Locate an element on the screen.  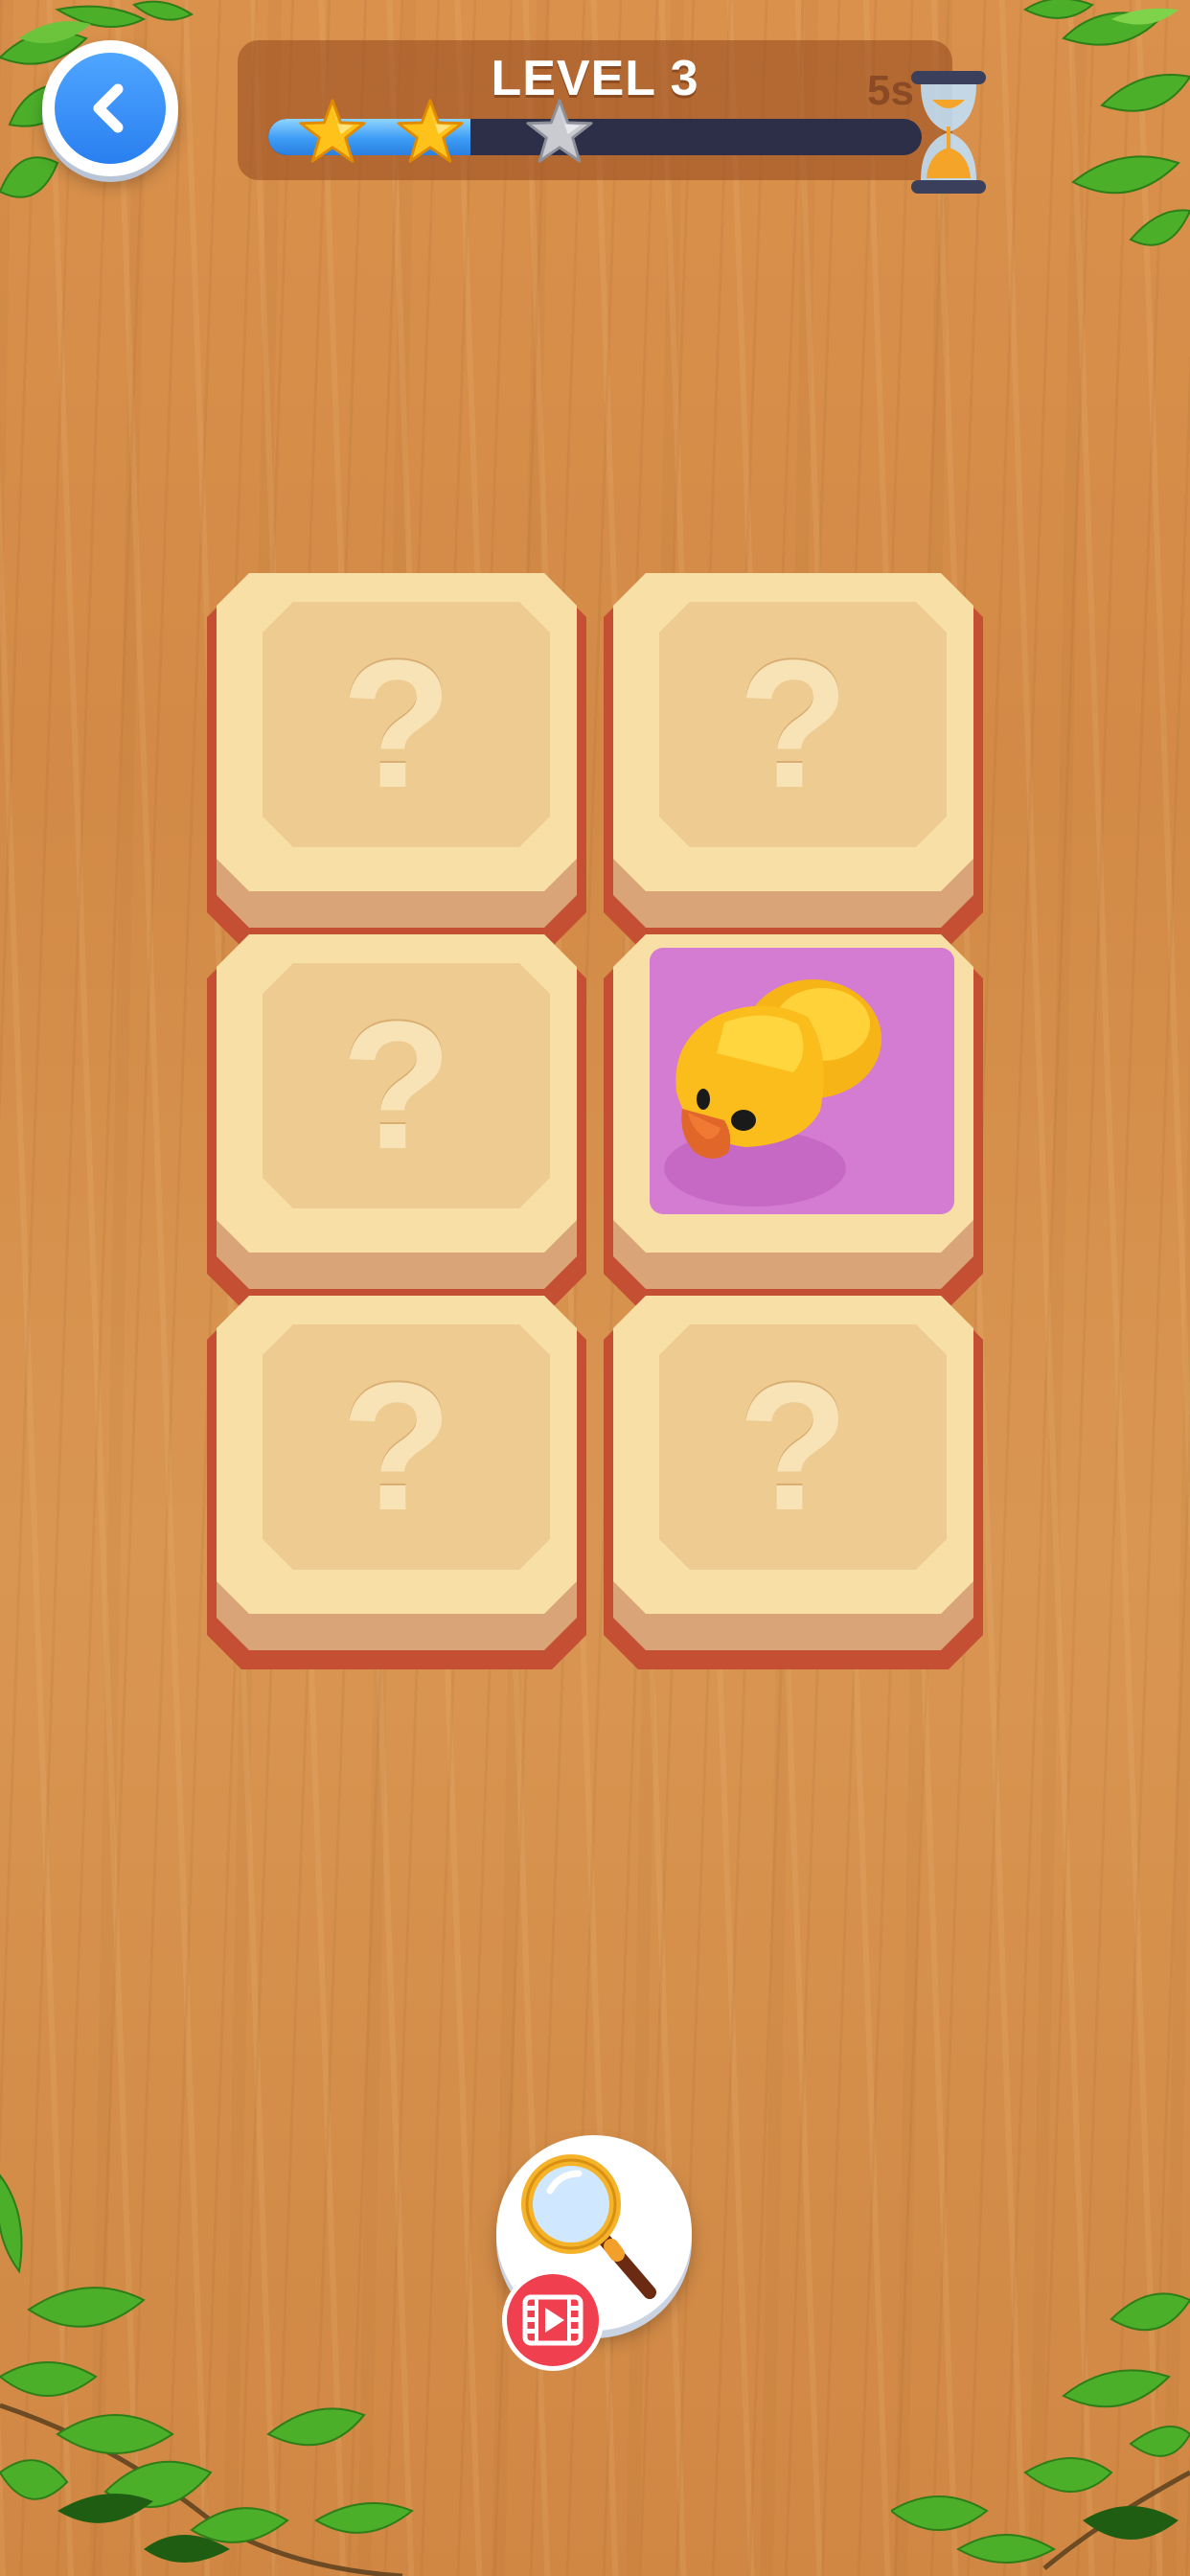
memory-card is located at coordinates (794, 1121).